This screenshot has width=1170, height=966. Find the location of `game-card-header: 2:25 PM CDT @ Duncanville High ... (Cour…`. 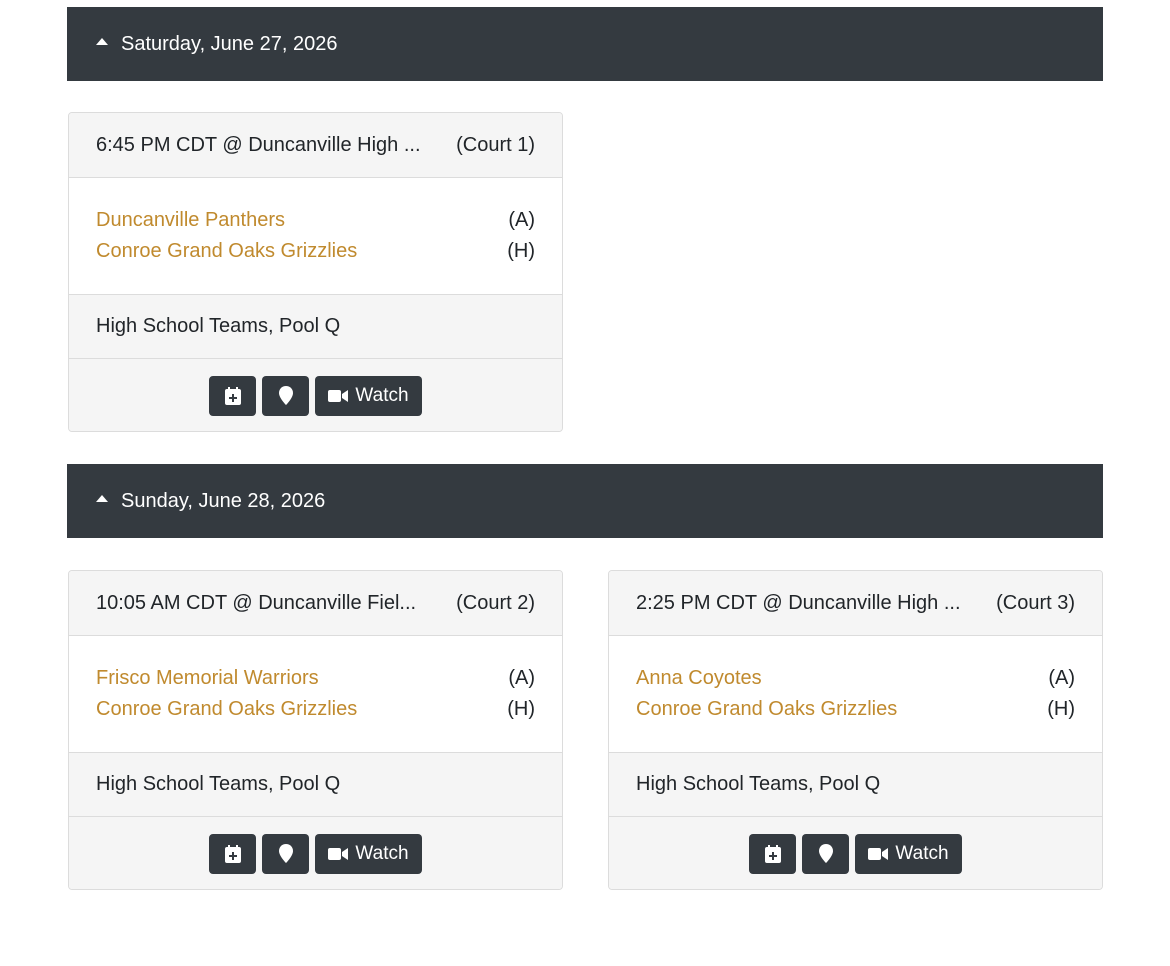

game-card-header: 2:25 PM CDT @ Duncanville High ... (Cour… is located at coordinates (855, 603).